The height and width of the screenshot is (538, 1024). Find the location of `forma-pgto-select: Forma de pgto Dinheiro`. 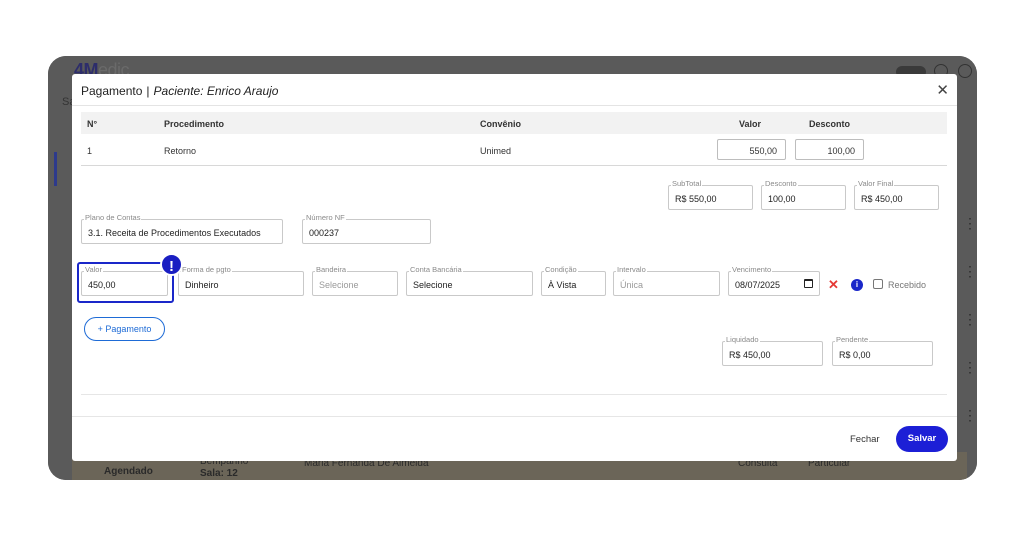

forma-pgto-select: Forma de pgto Dinheiro is located at coordinates (241, 280).